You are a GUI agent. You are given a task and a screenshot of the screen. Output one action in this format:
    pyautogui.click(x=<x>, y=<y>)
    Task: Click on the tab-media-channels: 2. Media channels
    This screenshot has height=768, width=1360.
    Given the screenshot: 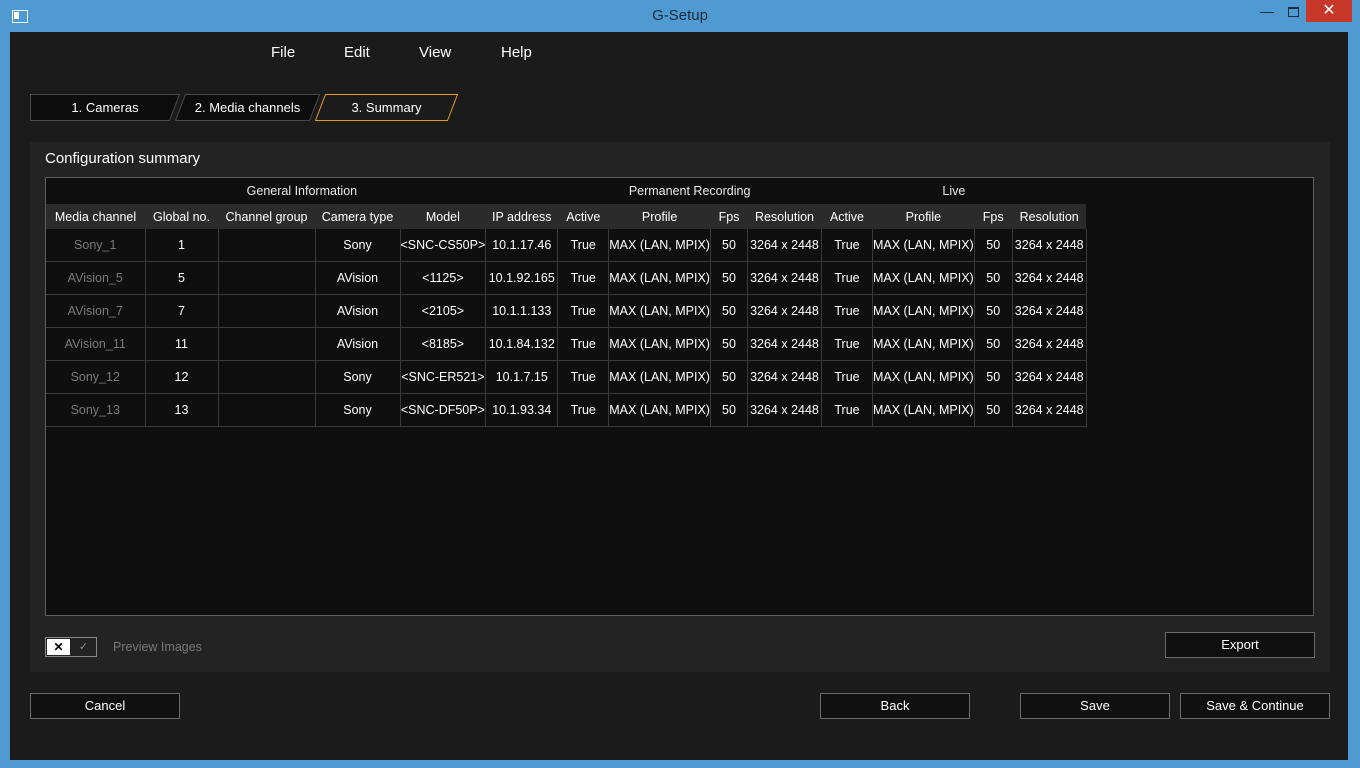 What is the action you would take?
    pyautogui.click(x=247, y=107)
    